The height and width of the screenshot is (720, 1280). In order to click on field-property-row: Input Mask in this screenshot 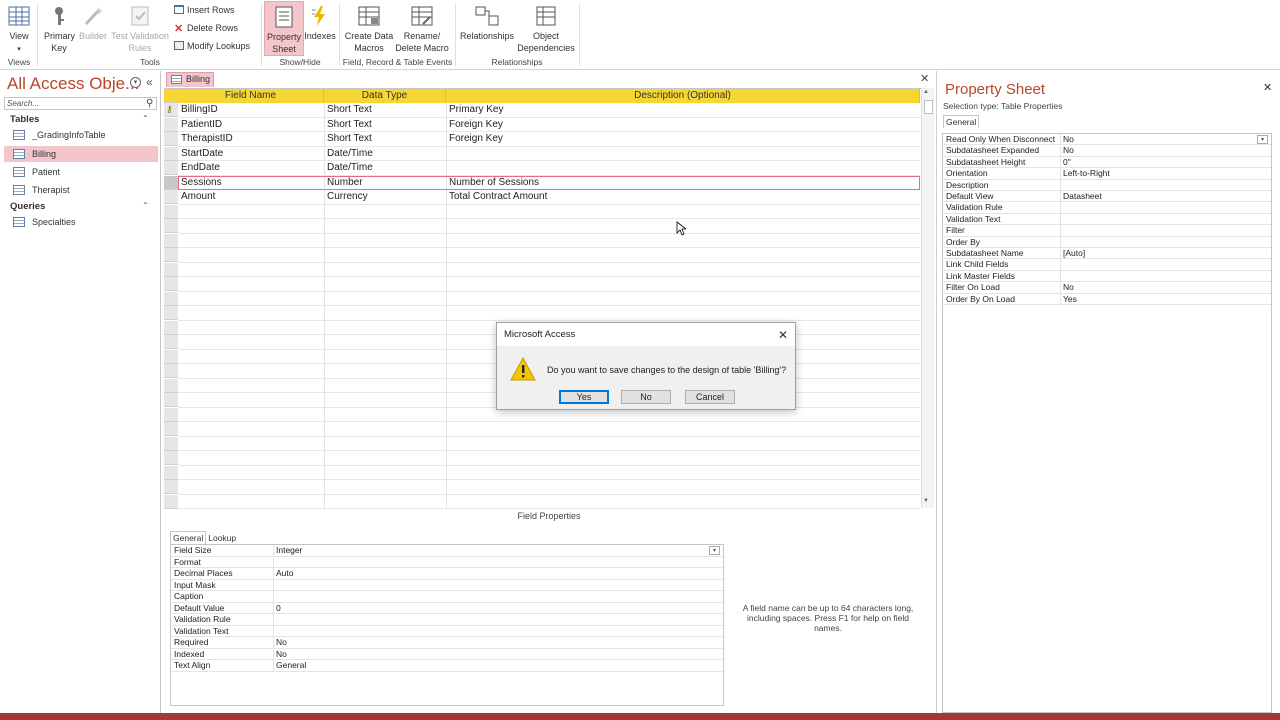, I will do `click(447, 585)`.